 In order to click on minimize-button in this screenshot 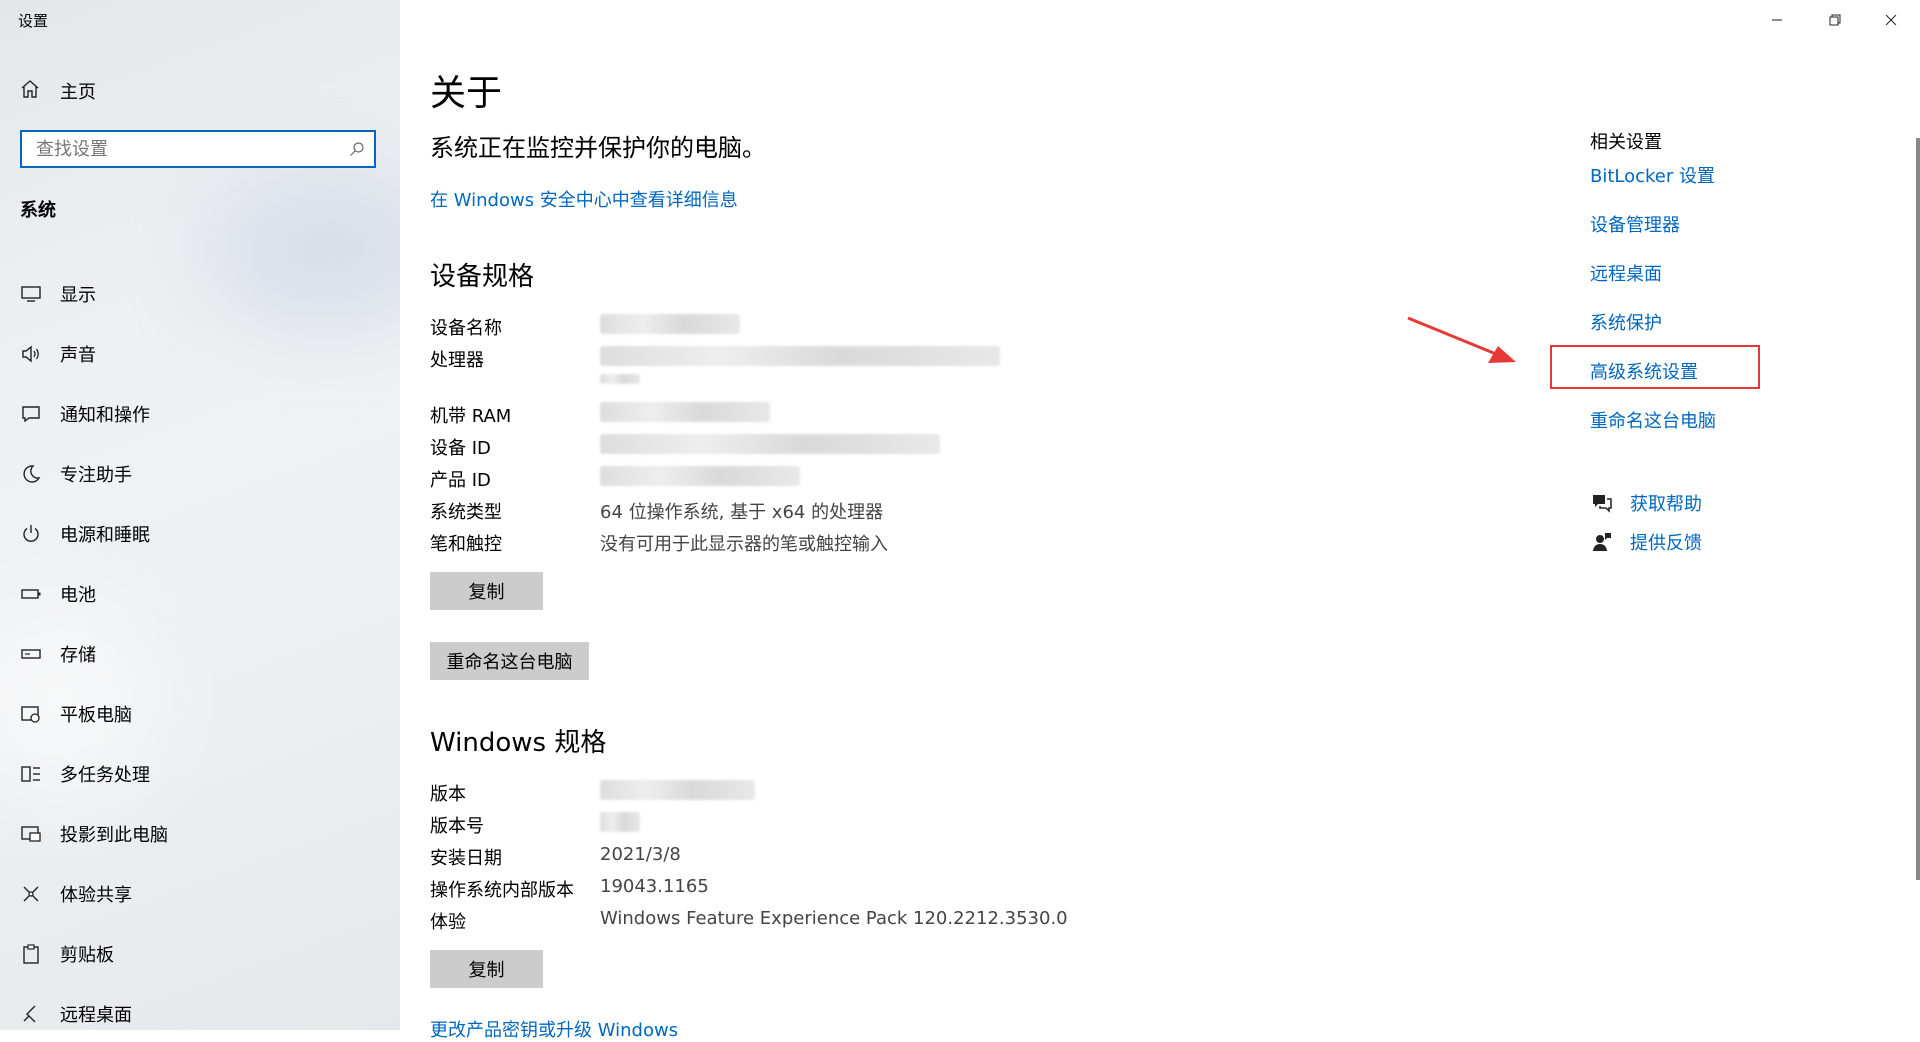, I will do `click(1777, 20)`.